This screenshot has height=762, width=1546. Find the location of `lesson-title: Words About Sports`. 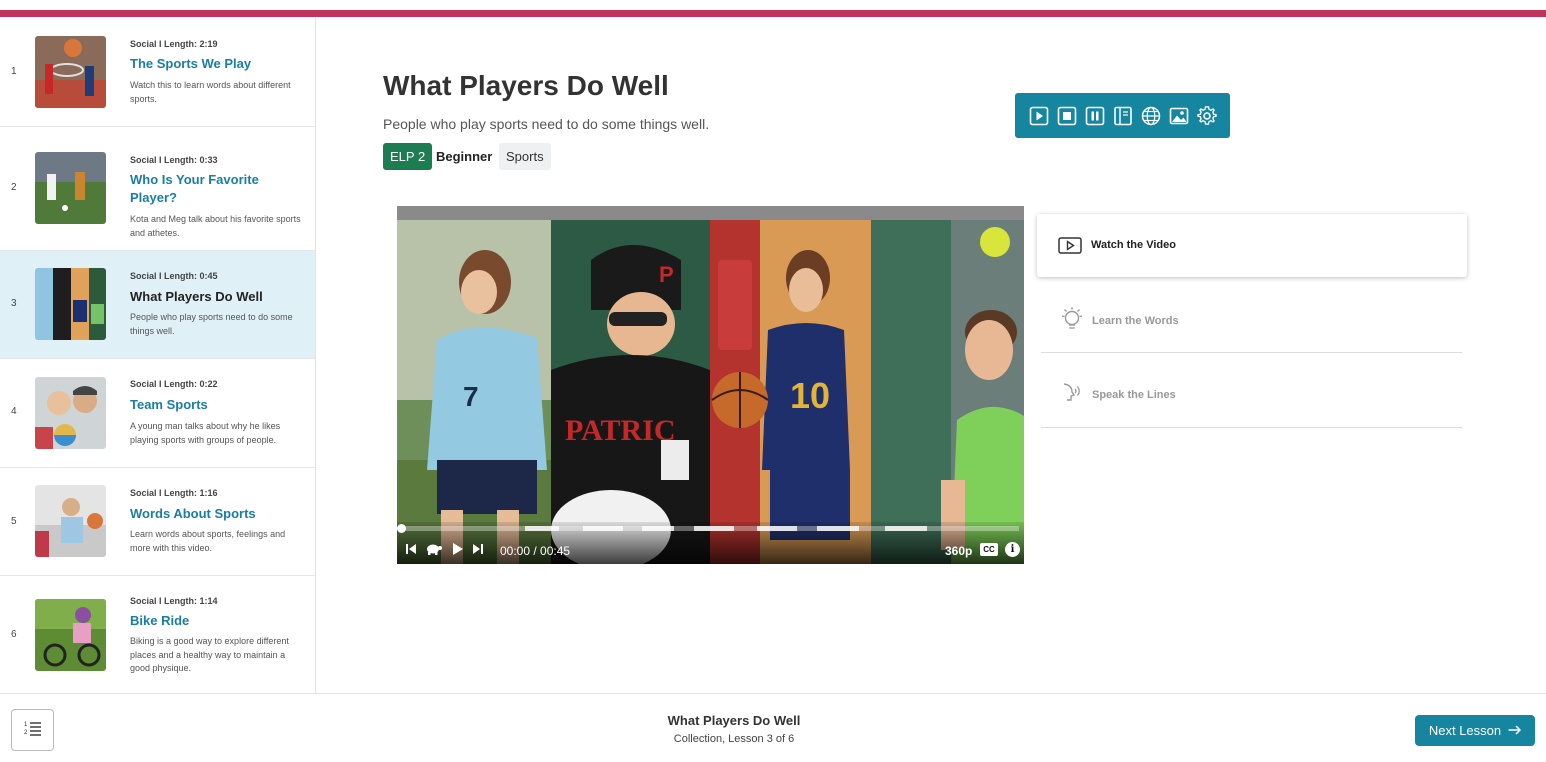

lesson-title: Words About Sports is located at coordinates (217, 514).